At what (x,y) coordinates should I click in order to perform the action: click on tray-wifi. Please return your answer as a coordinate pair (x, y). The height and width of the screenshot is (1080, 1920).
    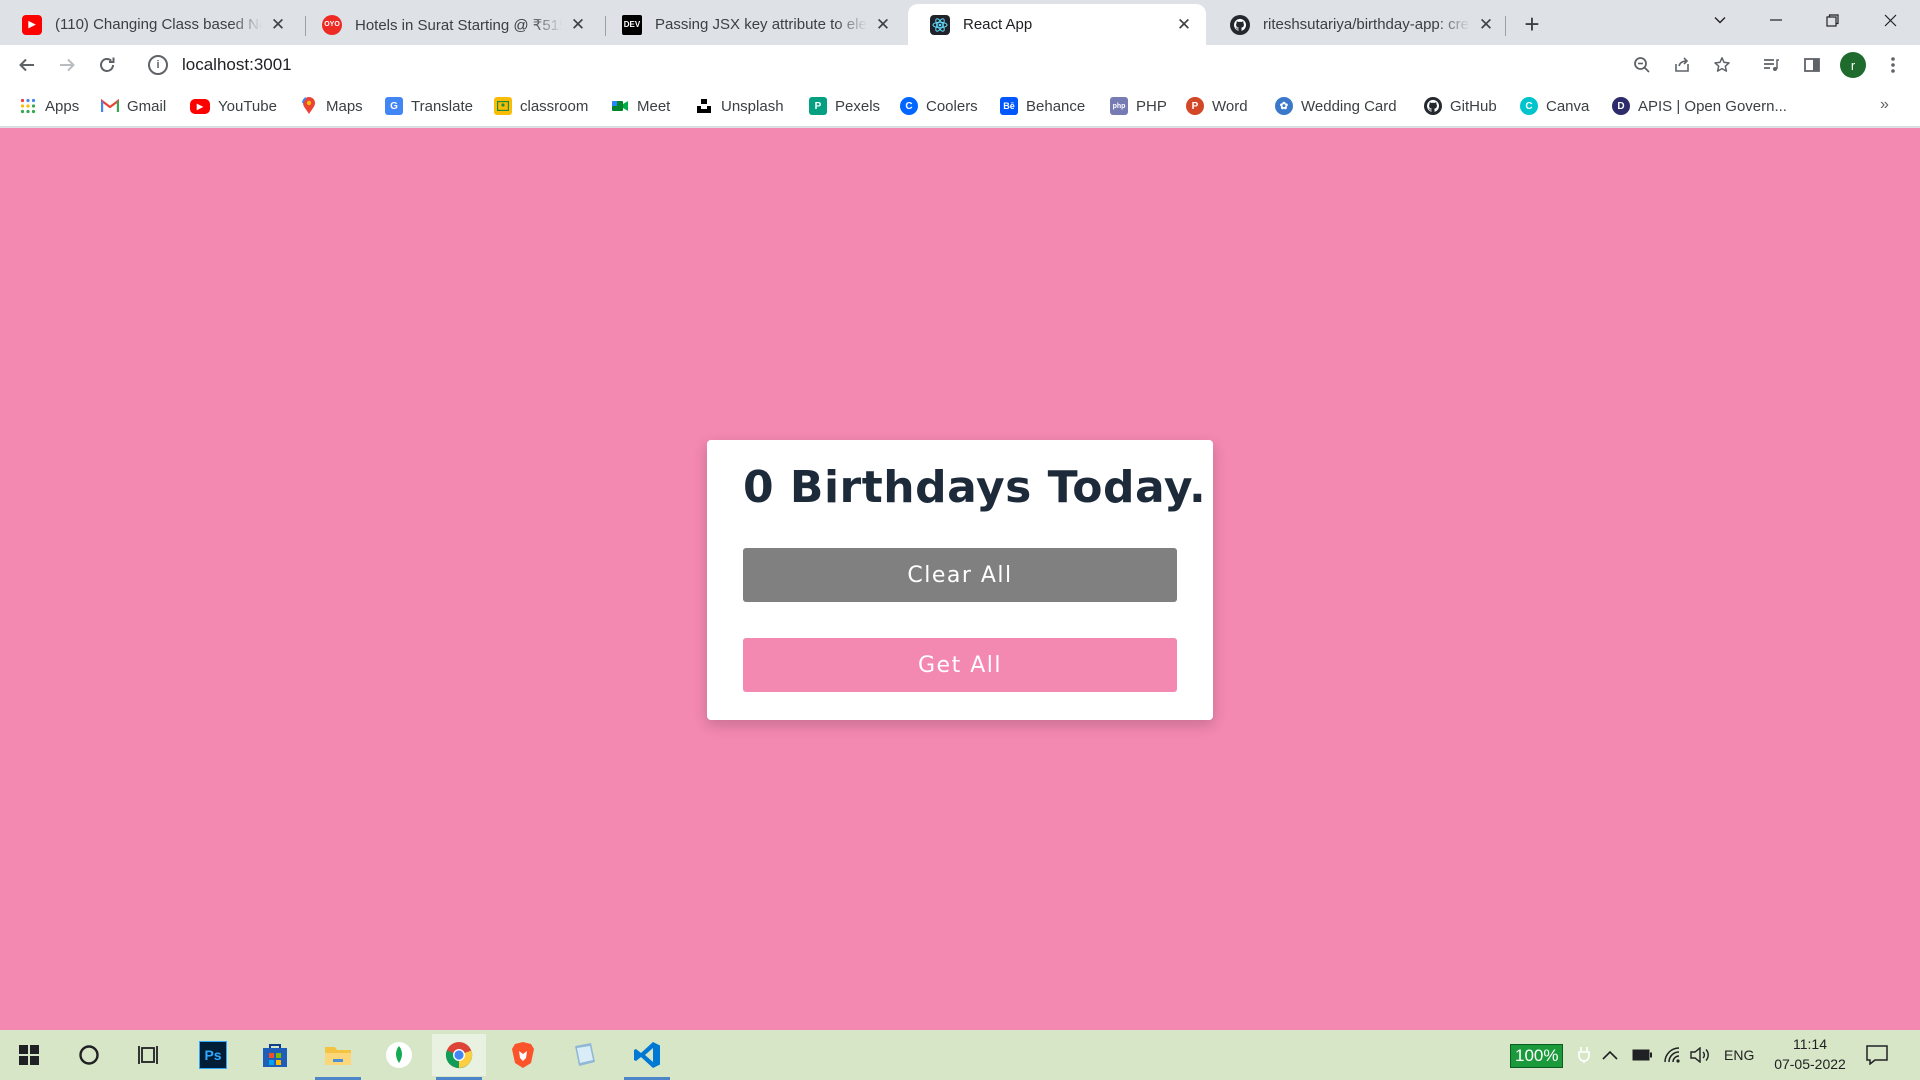
    Looking at the image, I should click on (1672, 1055).